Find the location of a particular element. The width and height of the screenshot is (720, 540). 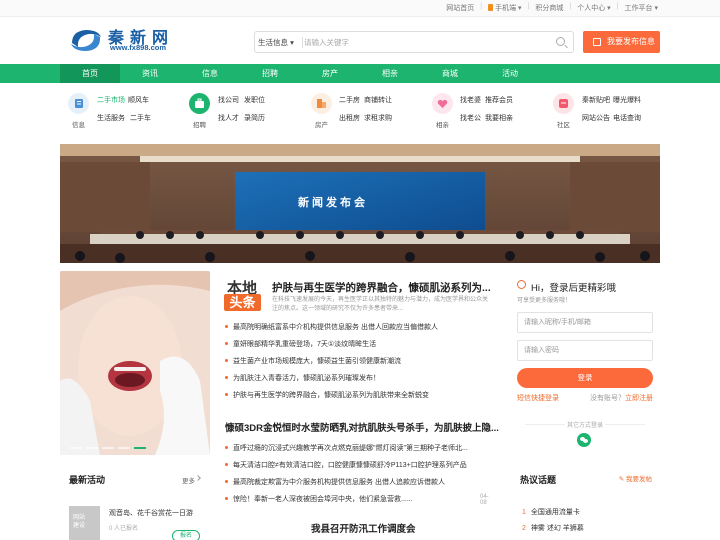

category-link: 秦新贴吧 is located at coordinates (596, 100).